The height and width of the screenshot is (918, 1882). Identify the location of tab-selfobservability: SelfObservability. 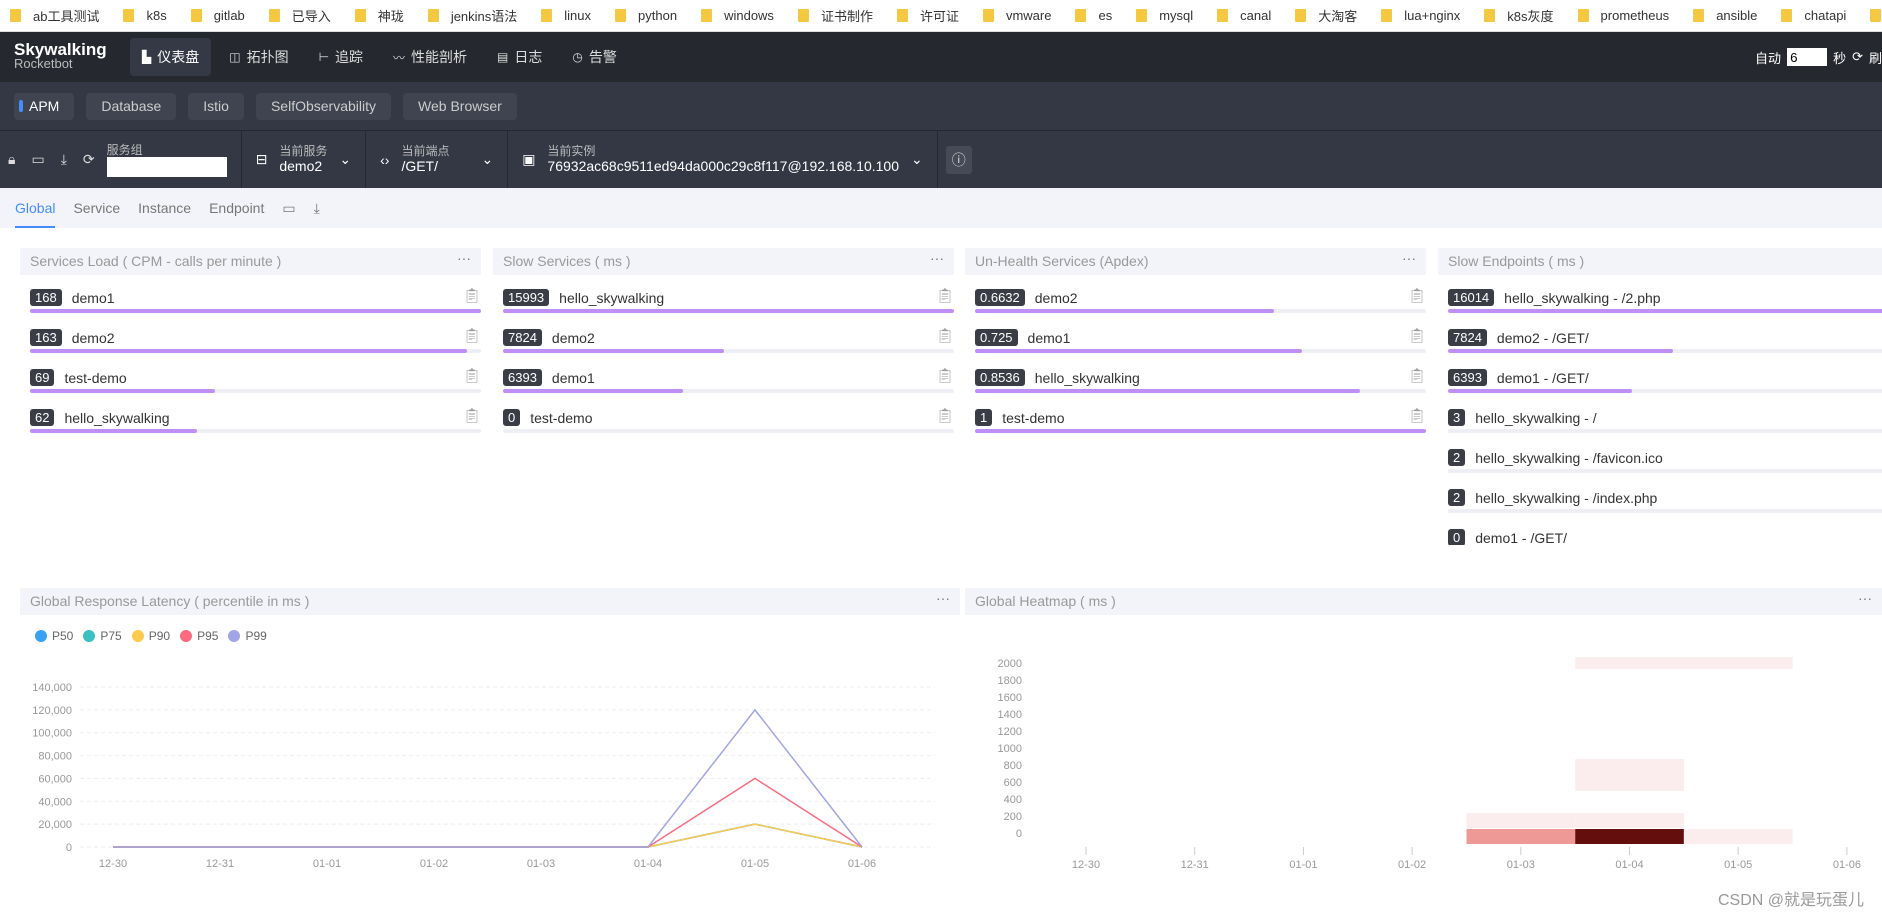
(323, 106).